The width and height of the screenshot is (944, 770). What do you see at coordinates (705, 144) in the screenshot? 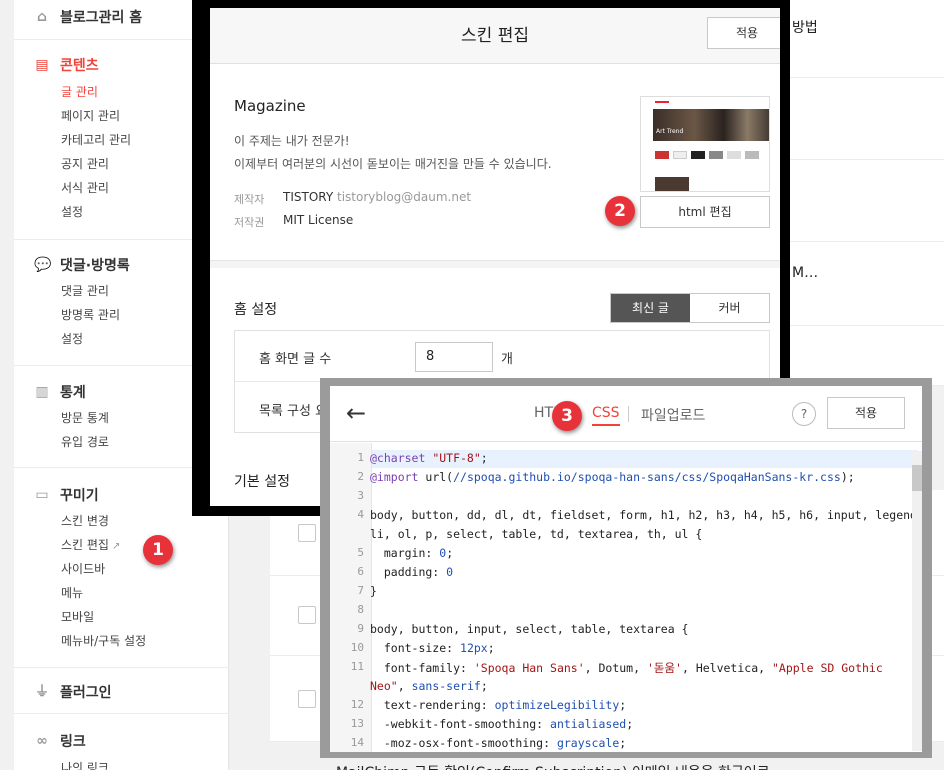
I see `theme-thumbnail: Art Trend` at bounding box center [705, 144].